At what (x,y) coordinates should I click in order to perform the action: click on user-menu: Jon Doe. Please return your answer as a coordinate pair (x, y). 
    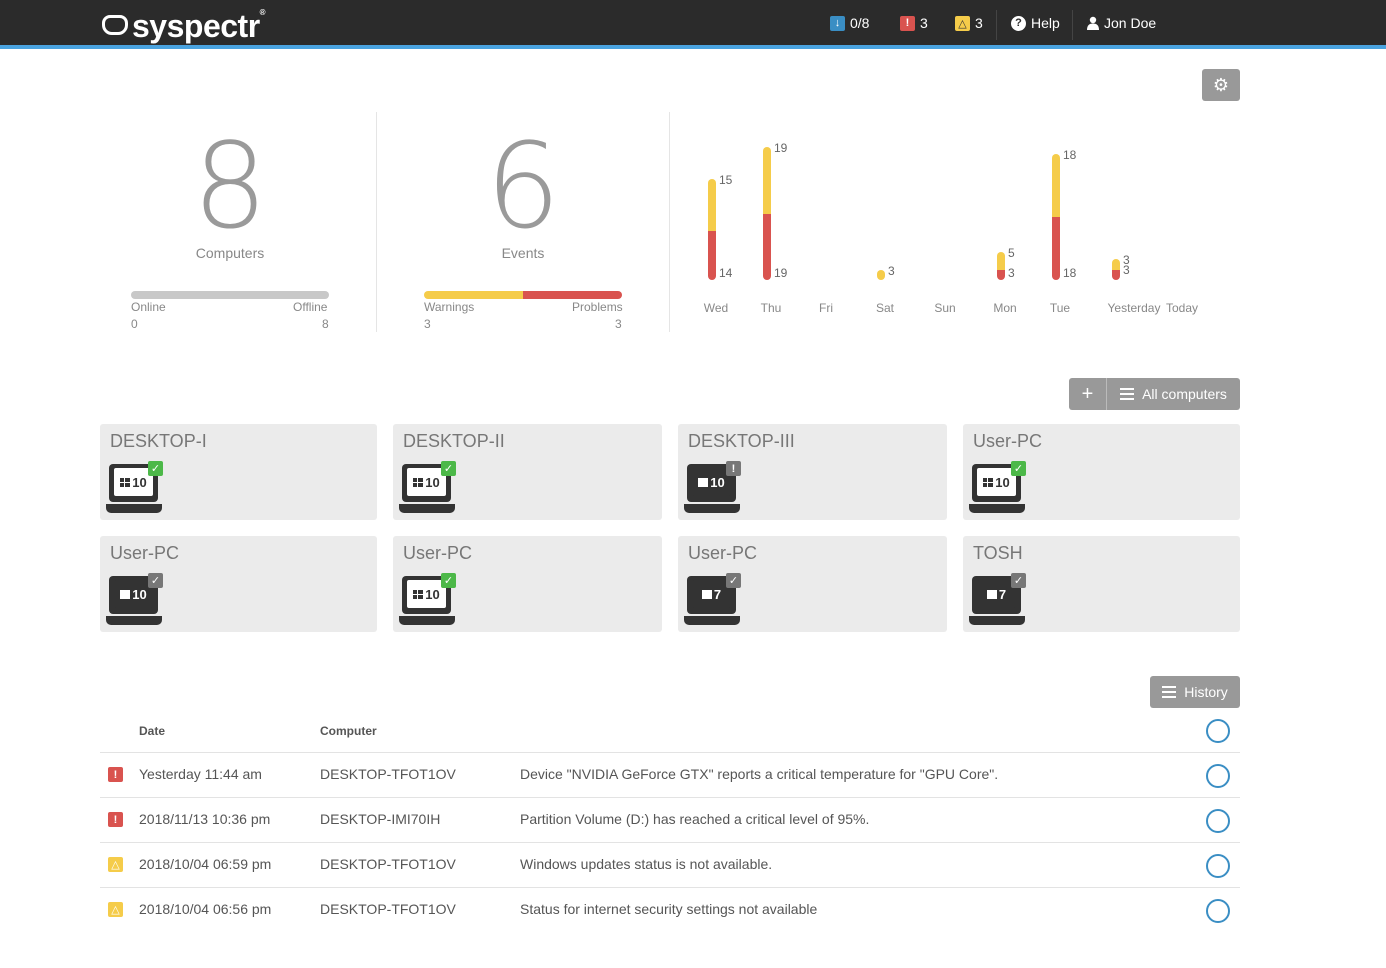
    Looking at the image, I should click on (1121, 23).